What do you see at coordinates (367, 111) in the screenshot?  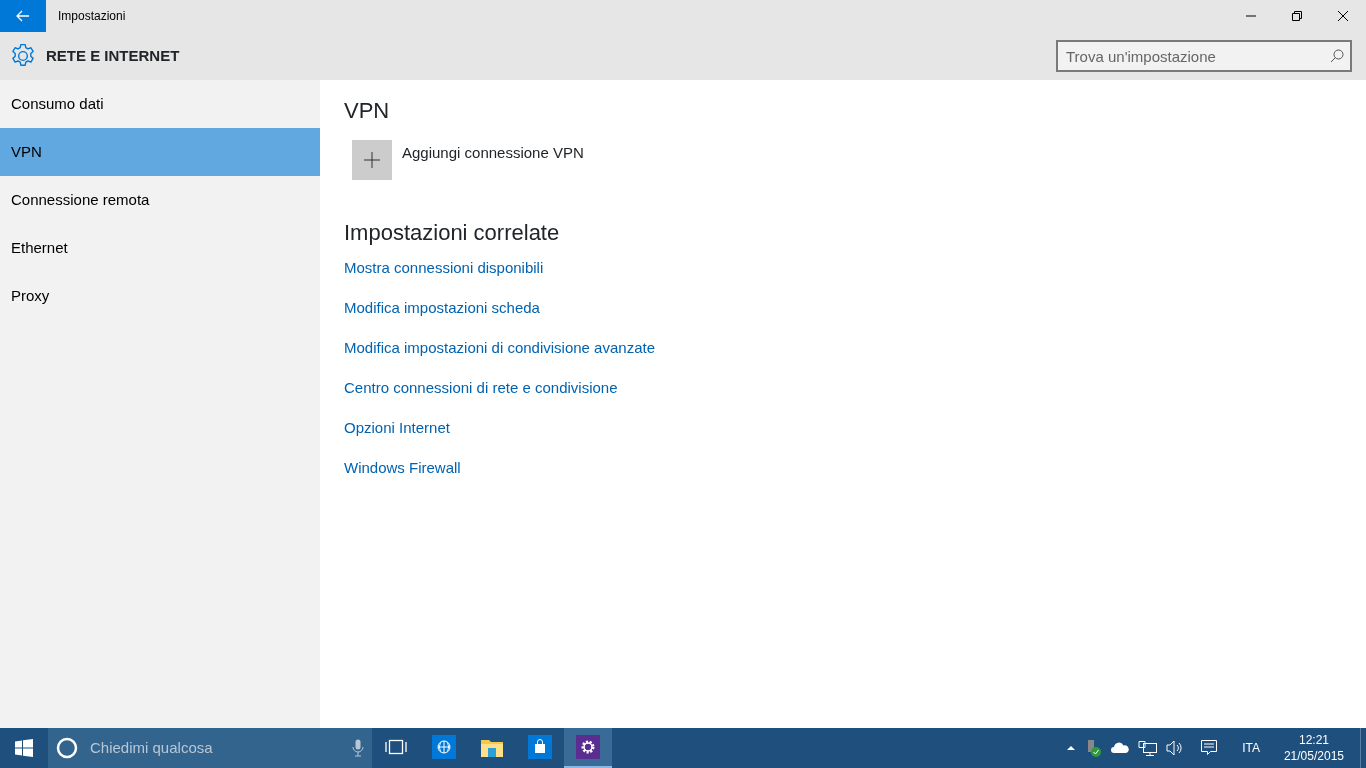 I see `page-heading: VPN` at bounding box center [367, 111].